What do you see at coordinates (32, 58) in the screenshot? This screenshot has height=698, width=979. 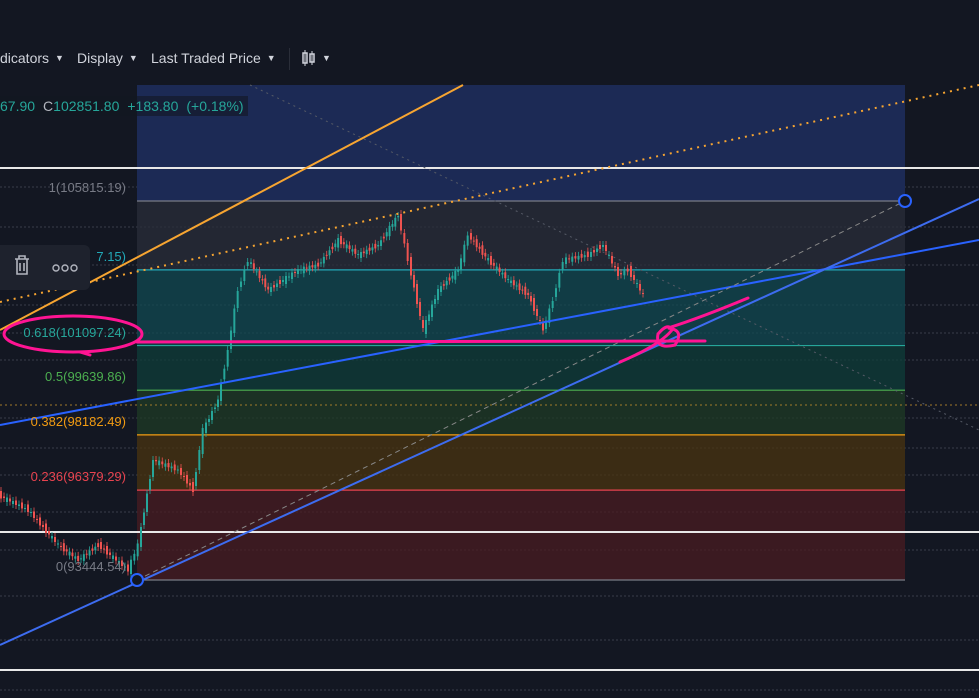 I see `indicators-menu: dicators ▼` at bounding box center [32, 58].